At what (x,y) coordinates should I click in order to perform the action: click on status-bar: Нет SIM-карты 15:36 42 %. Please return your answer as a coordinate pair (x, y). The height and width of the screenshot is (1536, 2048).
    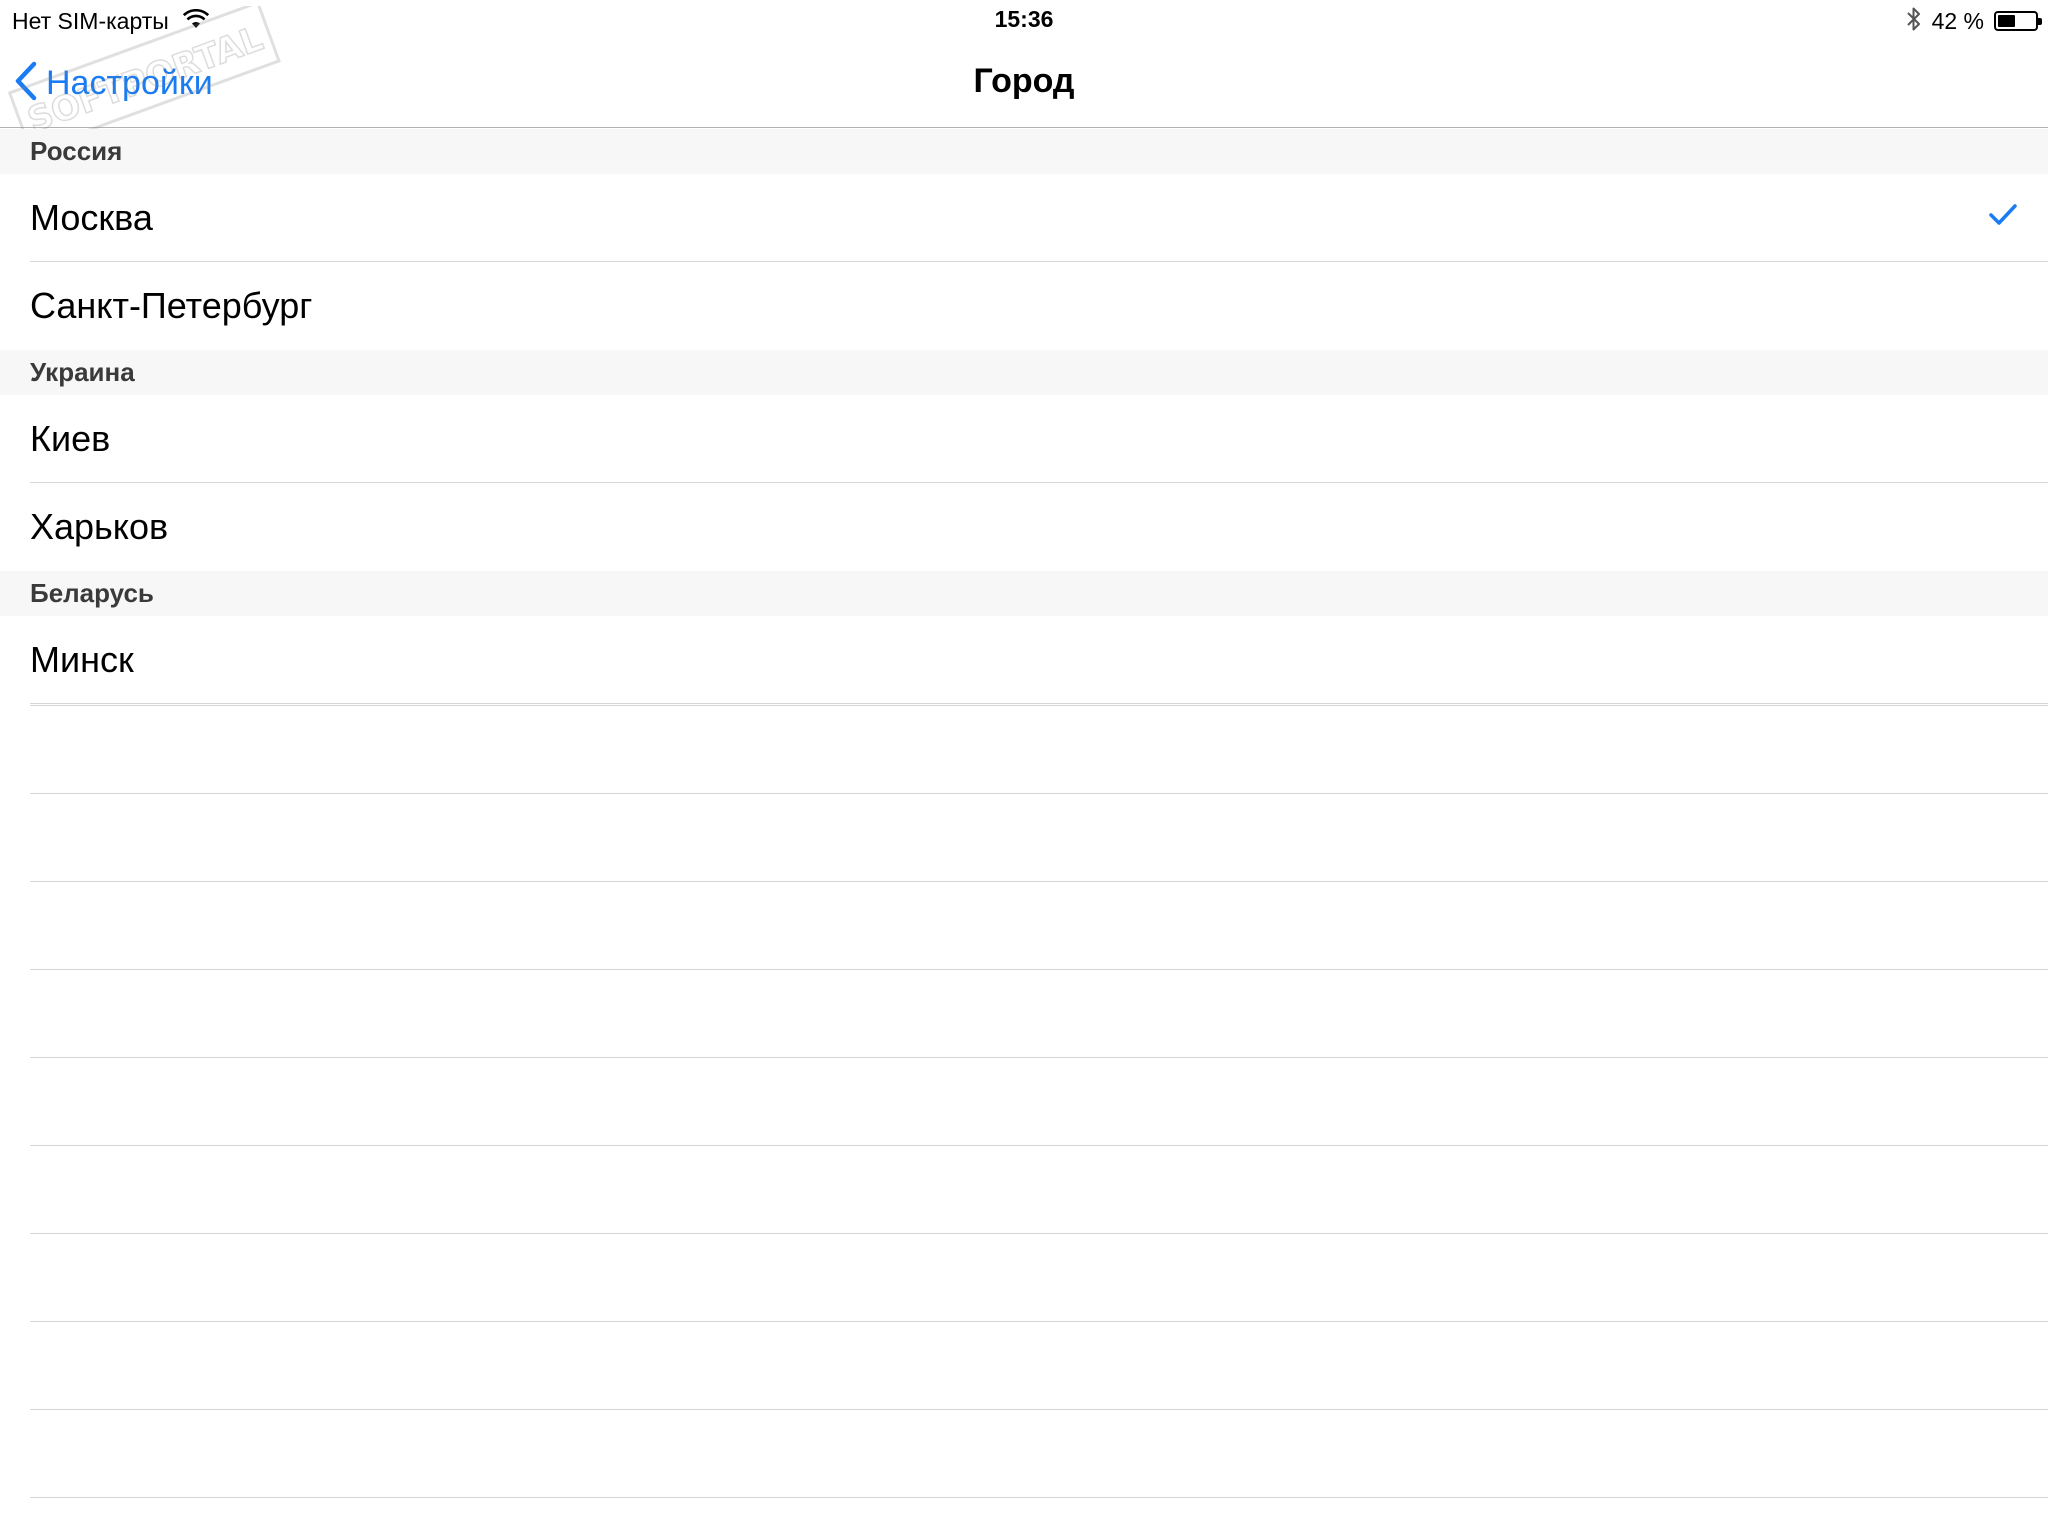
    Looking at the image, I should click on (1024, 20).